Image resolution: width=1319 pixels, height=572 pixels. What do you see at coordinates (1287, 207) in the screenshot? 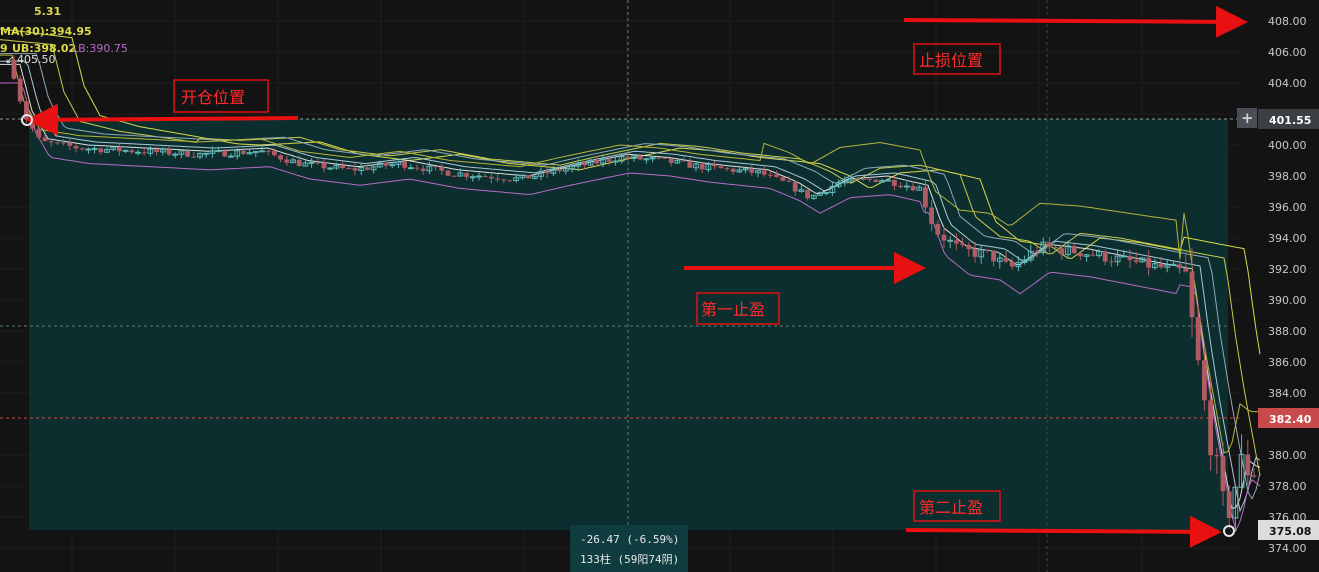
I see `y-tick-label: 396.00` at bounding box center [1287, 207].